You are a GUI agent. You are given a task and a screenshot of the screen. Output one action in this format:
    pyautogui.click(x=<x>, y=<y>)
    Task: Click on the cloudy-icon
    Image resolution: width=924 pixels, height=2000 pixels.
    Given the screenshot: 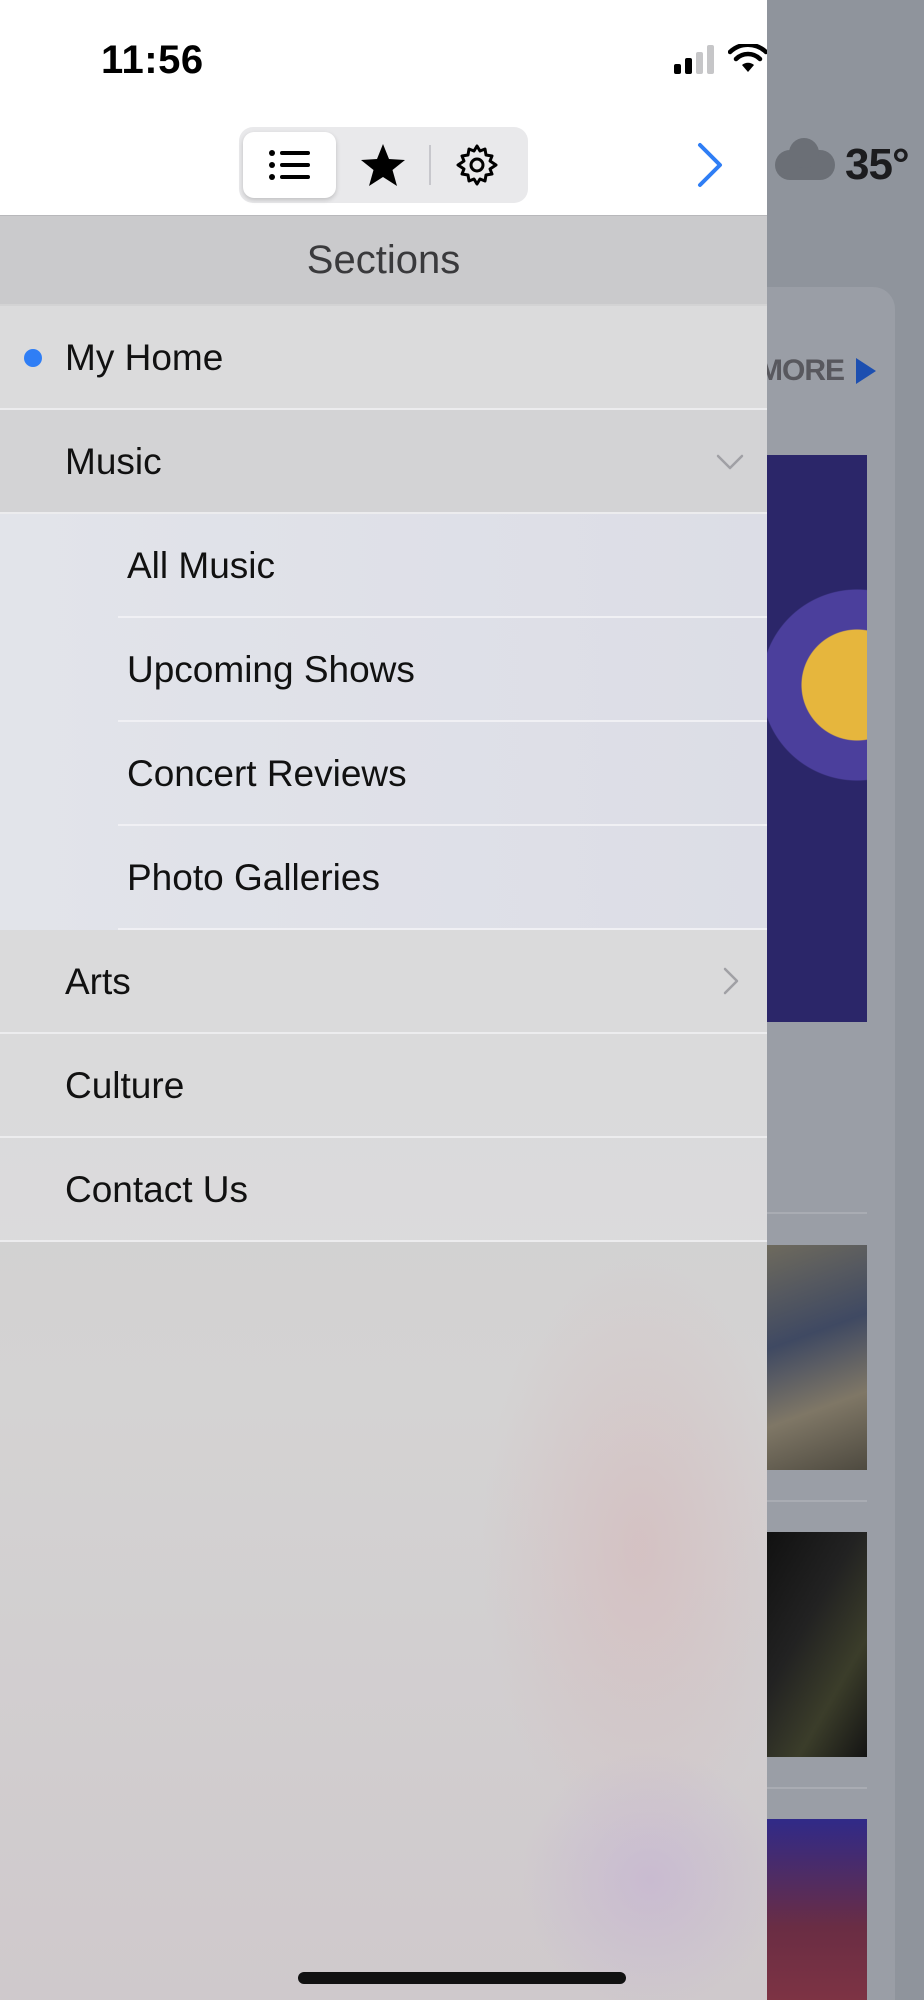 What is the action you would take?
    pyautogui.click(x=805, y=159)
    